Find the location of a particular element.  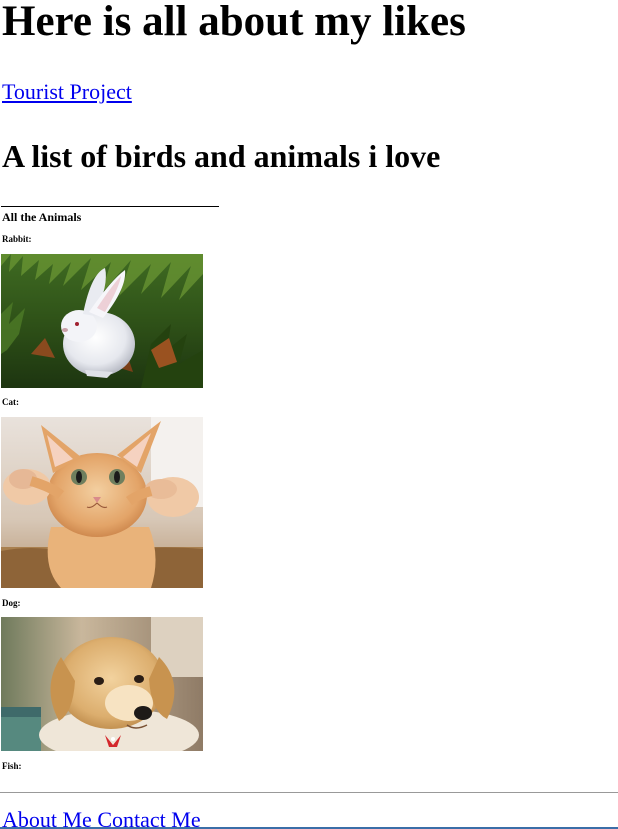

rabbit-image is located at coordinates (102, 321).